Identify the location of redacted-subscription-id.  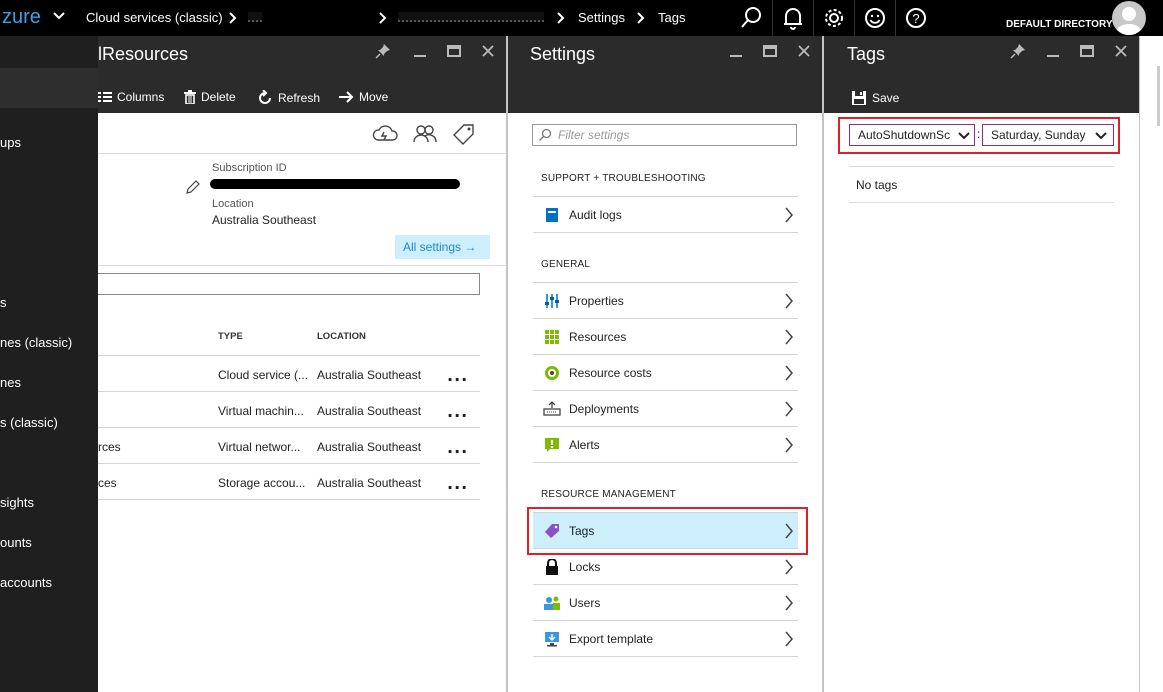
(335, 184).